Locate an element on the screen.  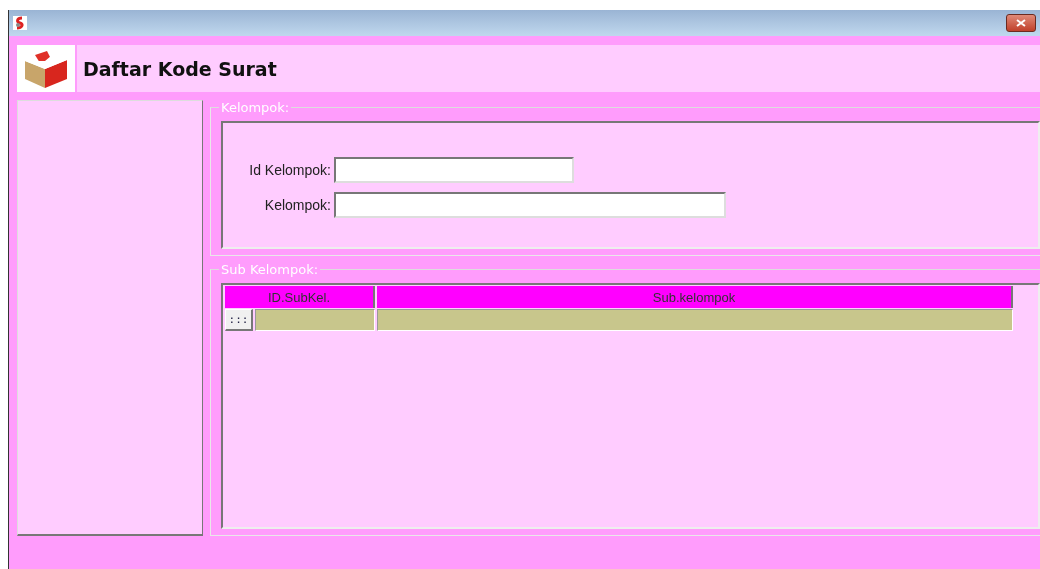
group-legend: Sub Kelompok: is located at coordinates (270, 269).